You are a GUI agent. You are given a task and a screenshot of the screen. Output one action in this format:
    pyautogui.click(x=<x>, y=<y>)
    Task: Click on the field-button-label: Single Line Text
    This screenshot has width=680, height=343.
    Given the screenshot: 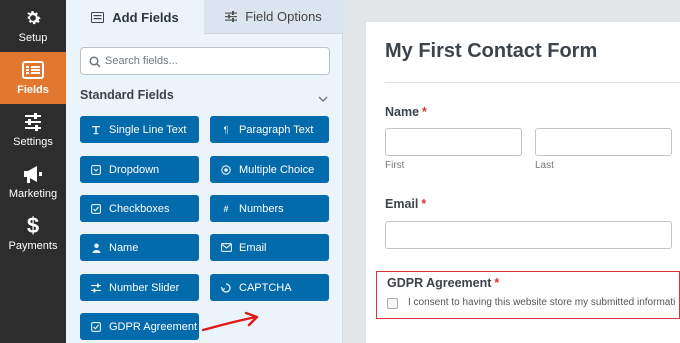 What is the action you would take?
    pyautogui.click(x=148, y=129)
    